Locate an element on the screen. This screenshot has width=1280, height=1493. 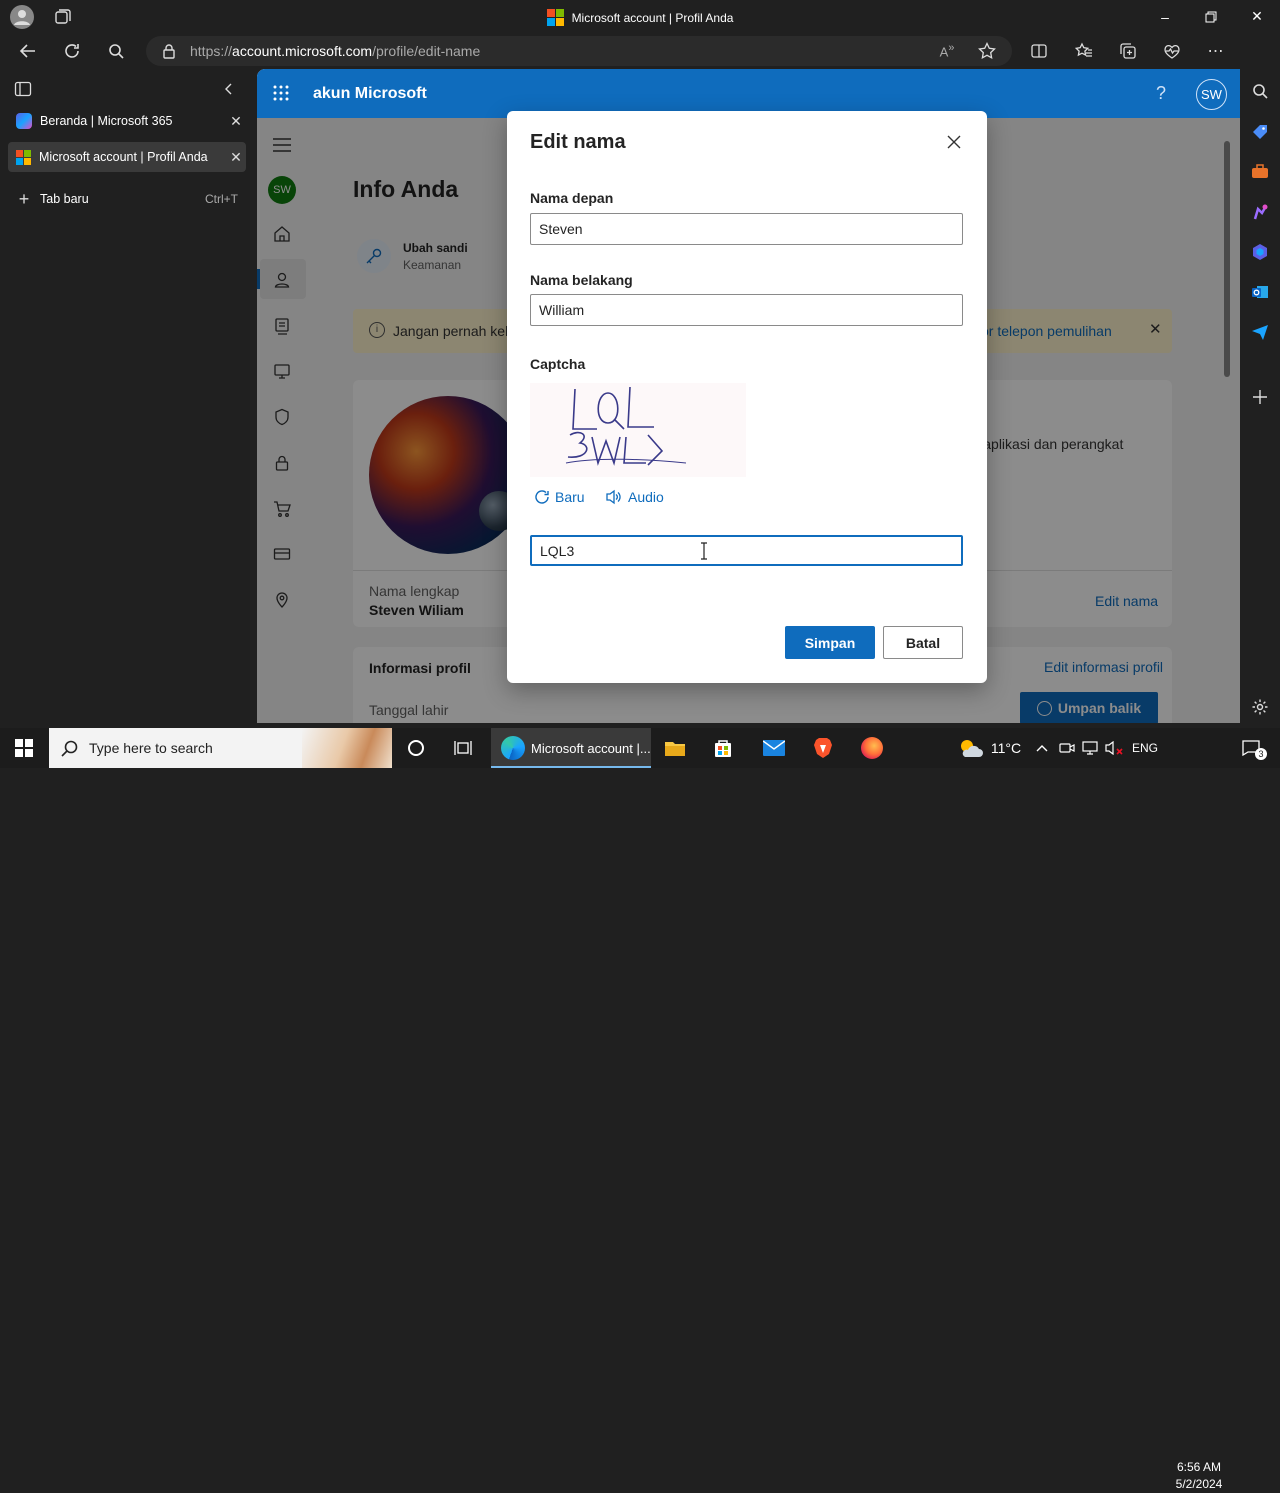
send-icon is located at coordinates (1260, 332).